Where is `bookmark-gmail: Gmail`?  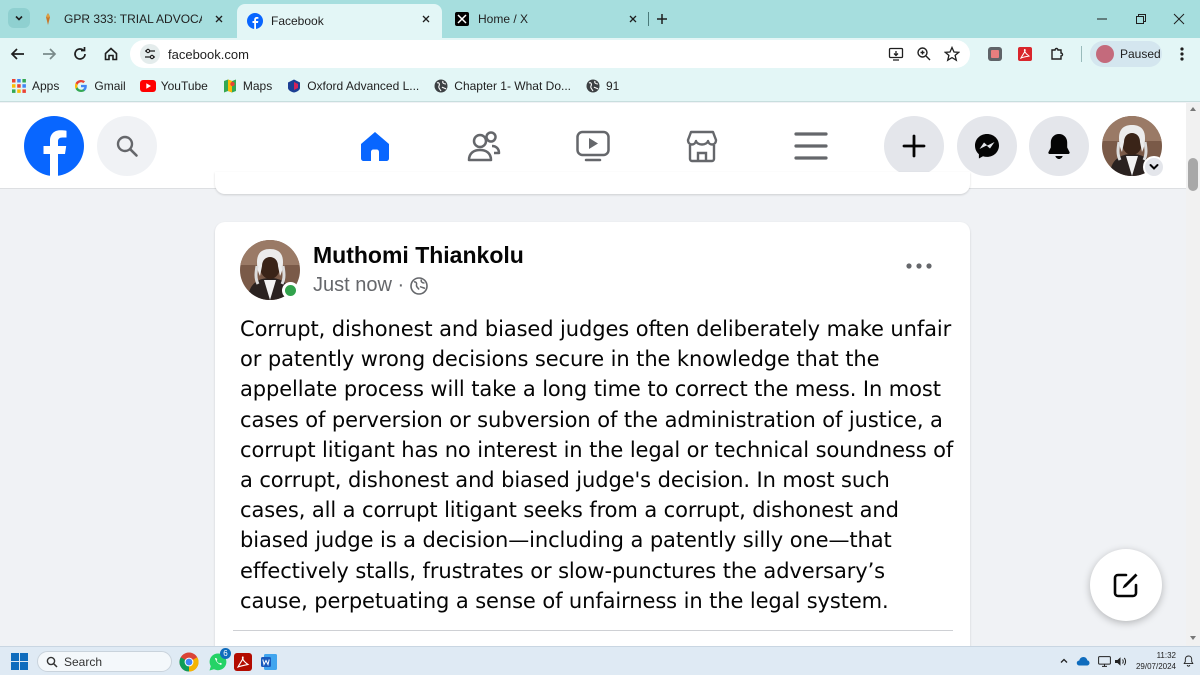 bookmark-gmail: Gmail is located at coordinates (99, 86).